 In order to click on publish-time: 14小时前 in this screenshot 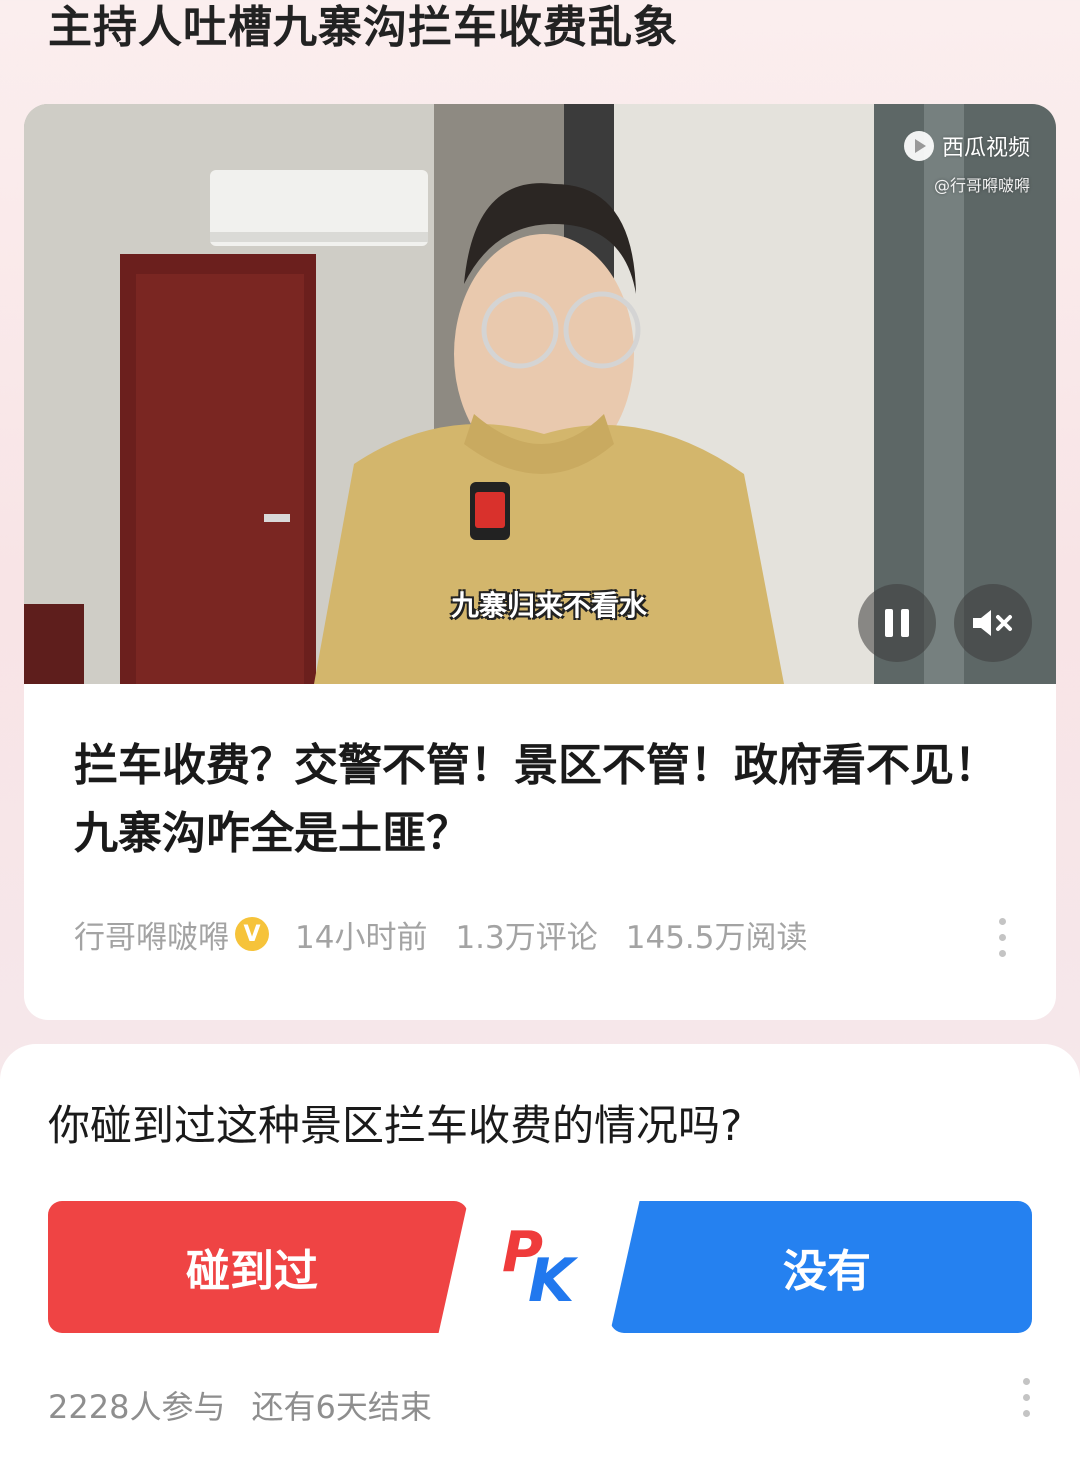, I will do `click(361, 937)`.